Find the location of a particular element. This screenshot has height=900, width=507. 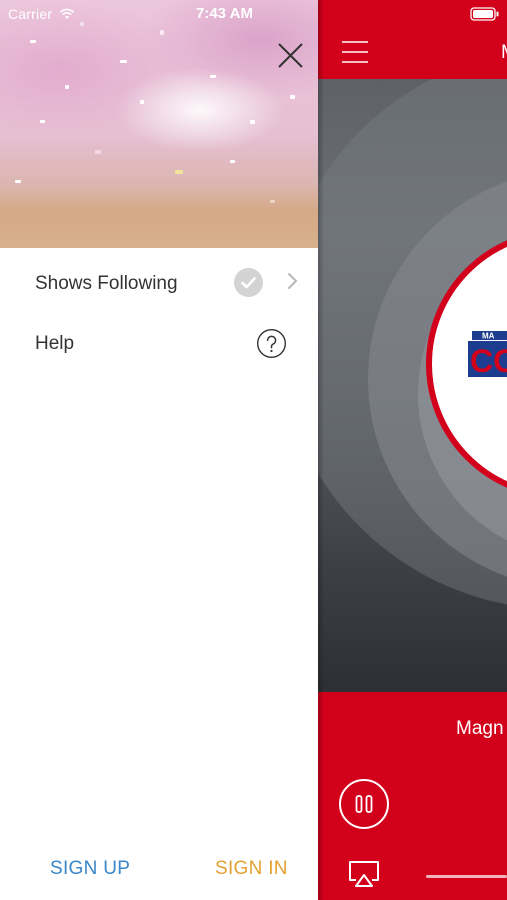

battery-icon is located at coordinates (484, 14).